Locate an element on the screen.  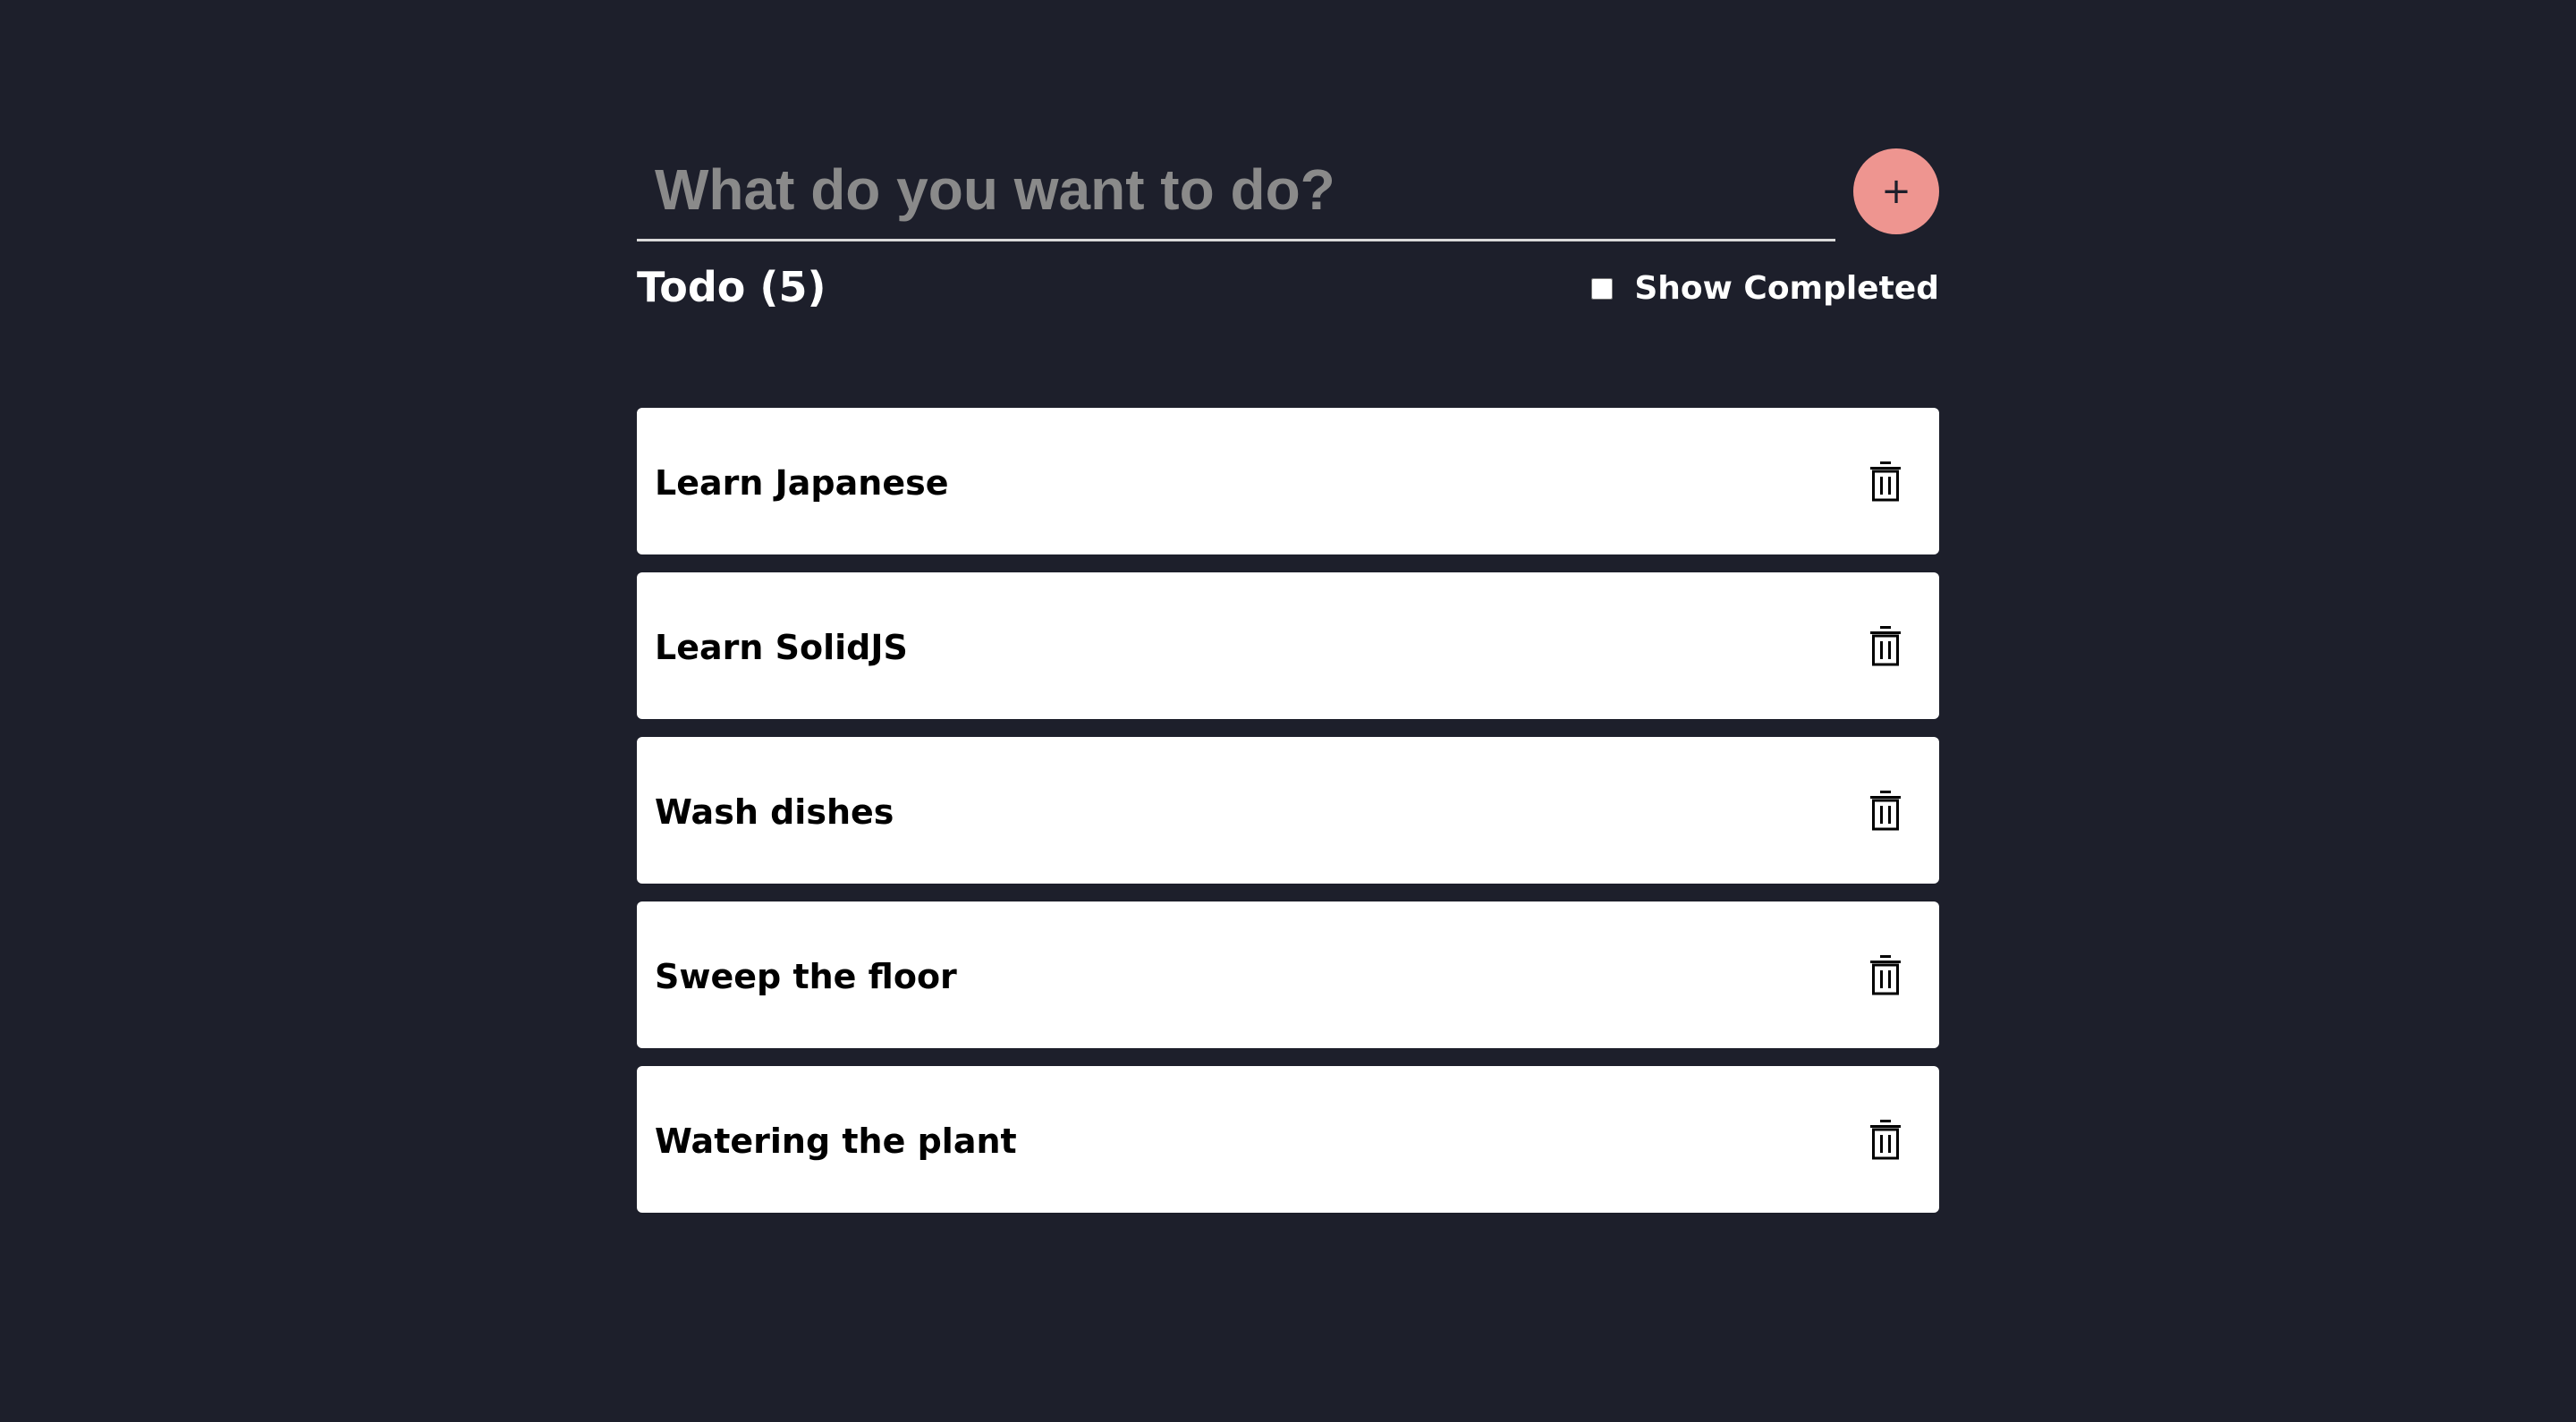
todo-item: Learn Japanese is located at coordinates (1288, 481).